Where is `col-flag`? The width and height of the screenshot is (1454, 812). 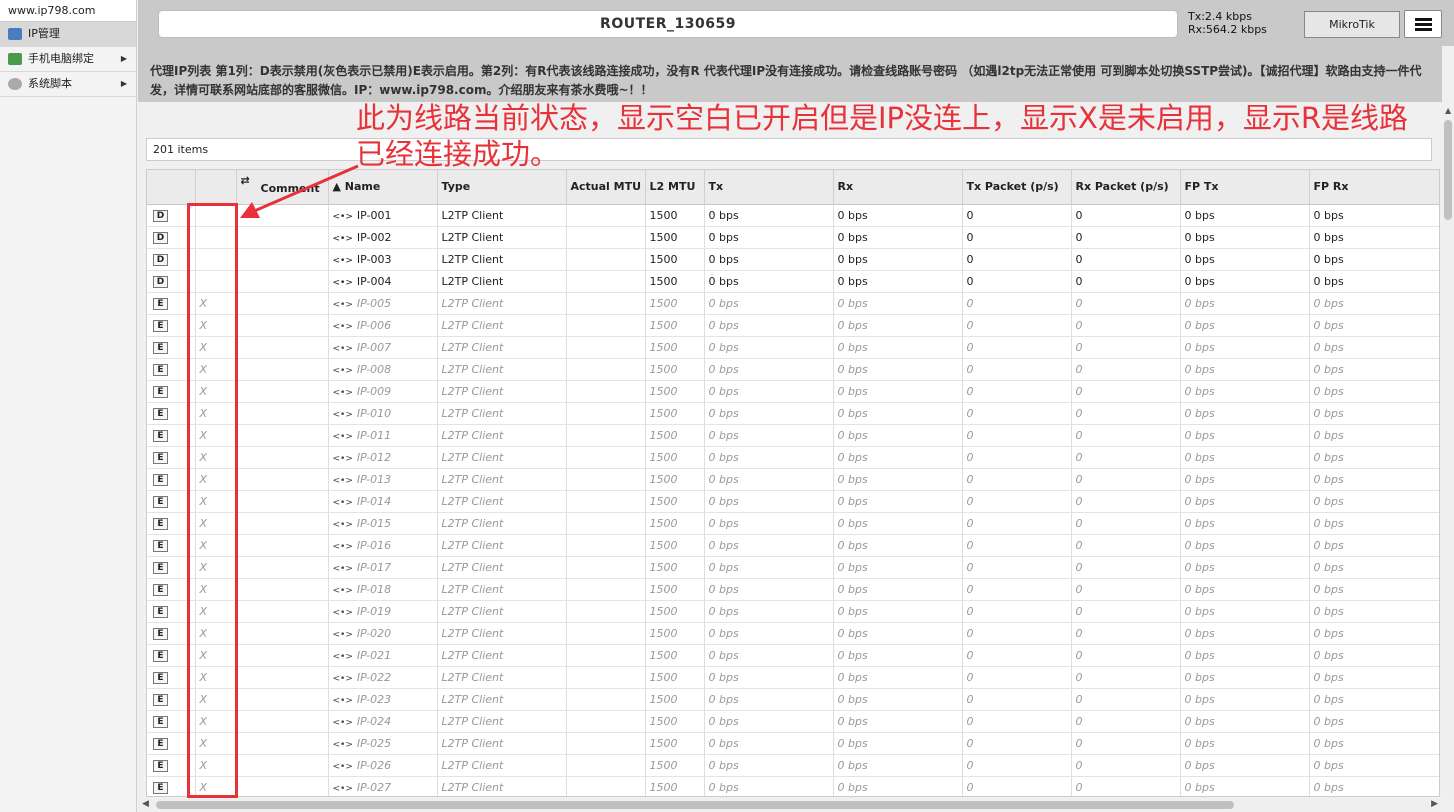
col-flag is located at coordinates (171, 187).